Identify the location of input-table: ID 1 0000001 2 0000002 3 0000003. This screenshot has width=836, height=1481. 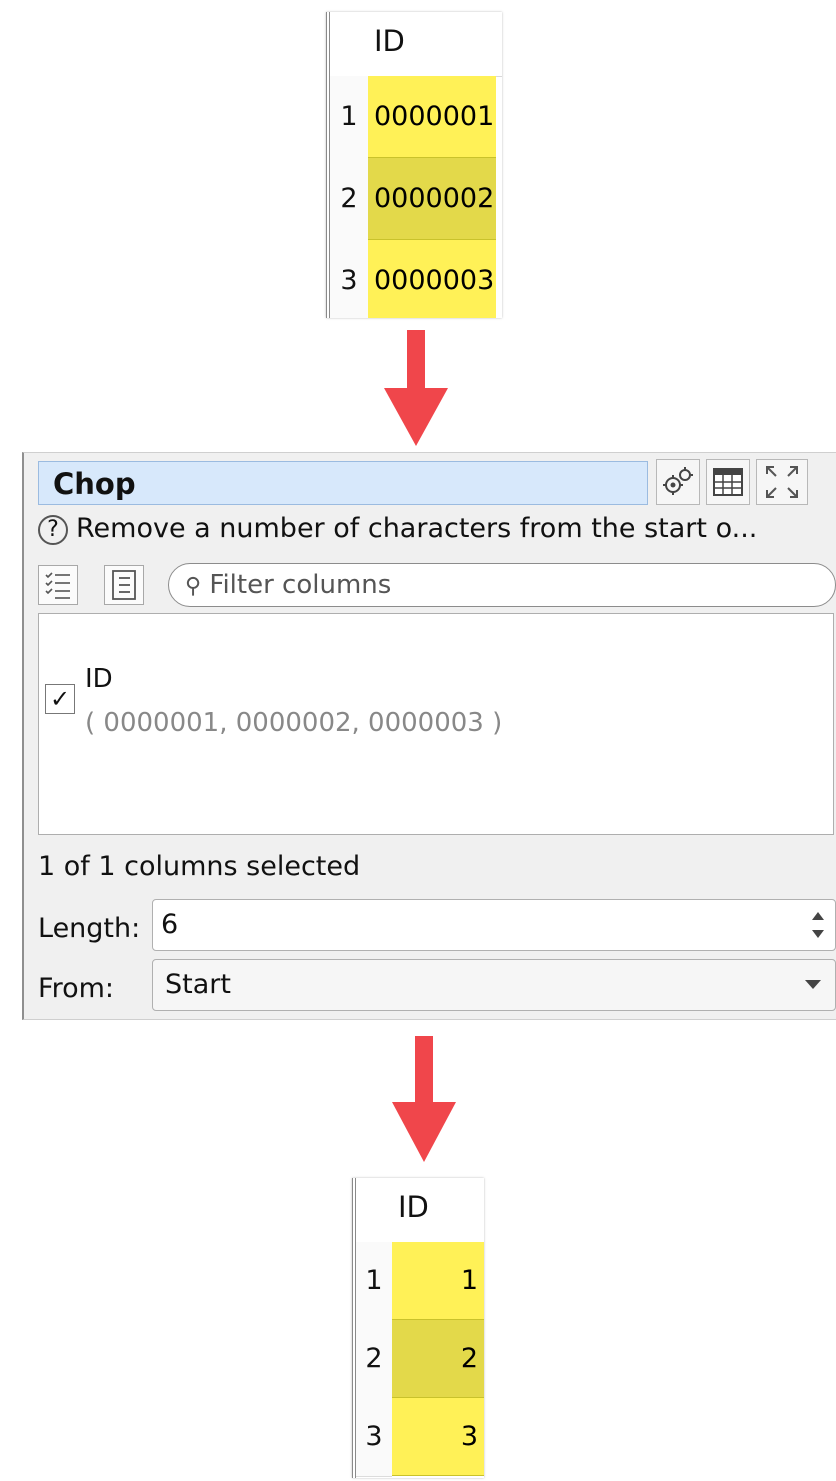
(414, 165).